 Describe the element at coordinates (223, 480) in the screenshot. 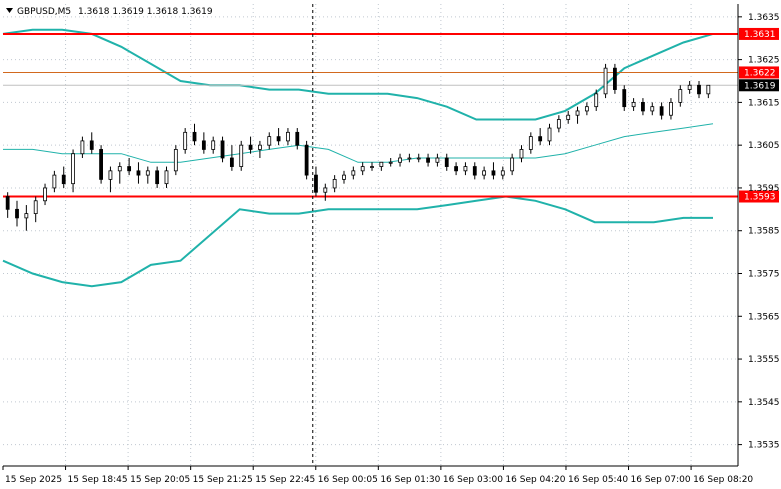

I see `x-tick-label: 15 Sep 21:25` at that location.